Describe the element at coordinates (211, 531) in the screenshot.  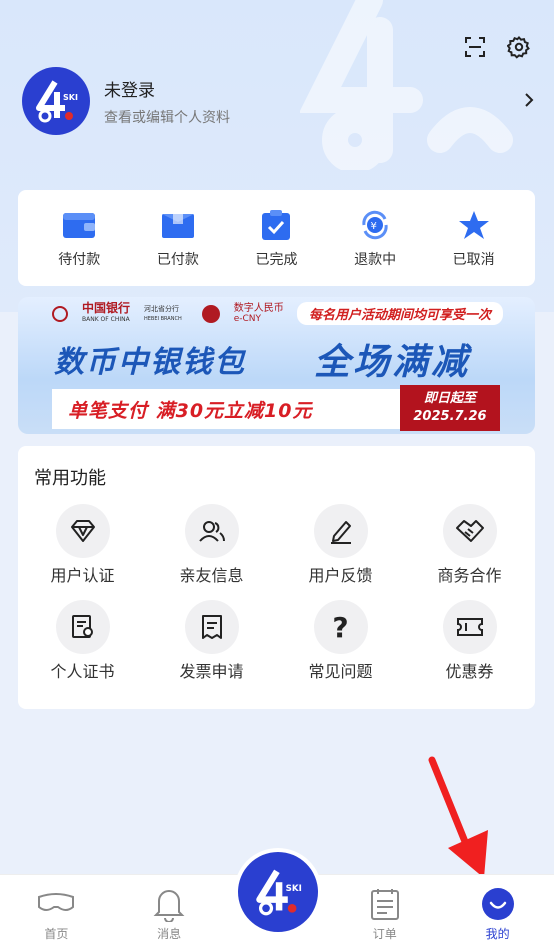
I see `users-icon` at that location.